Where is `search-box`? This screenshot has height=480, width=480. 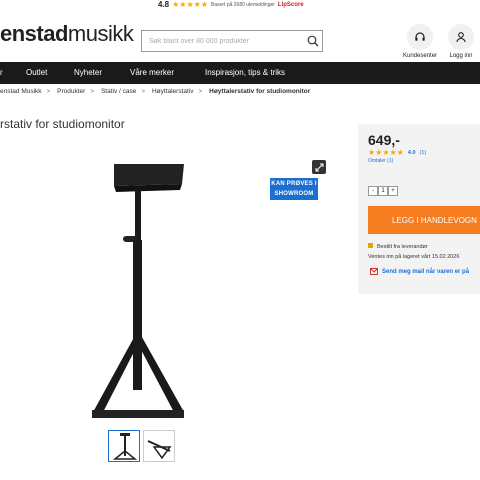 search-box is located at coordinates (232, 41).